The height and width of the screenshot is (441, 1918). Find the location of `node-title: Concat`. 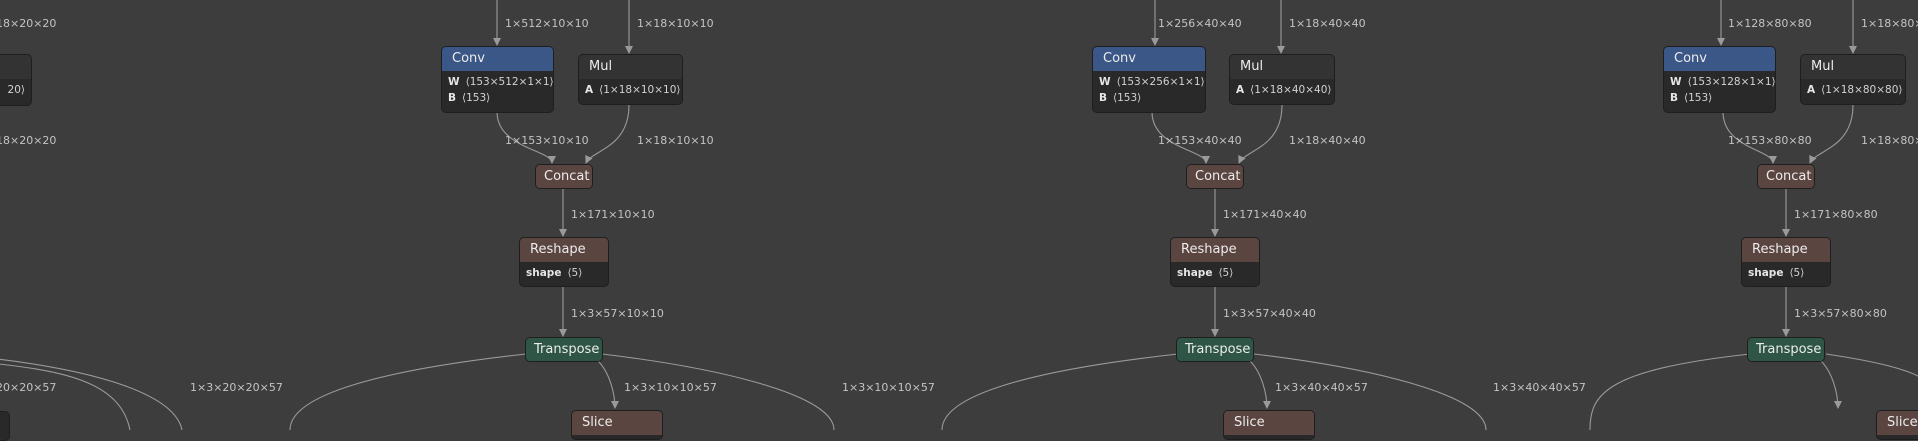

node-title: Concat is located at coordinates (1786, 176).